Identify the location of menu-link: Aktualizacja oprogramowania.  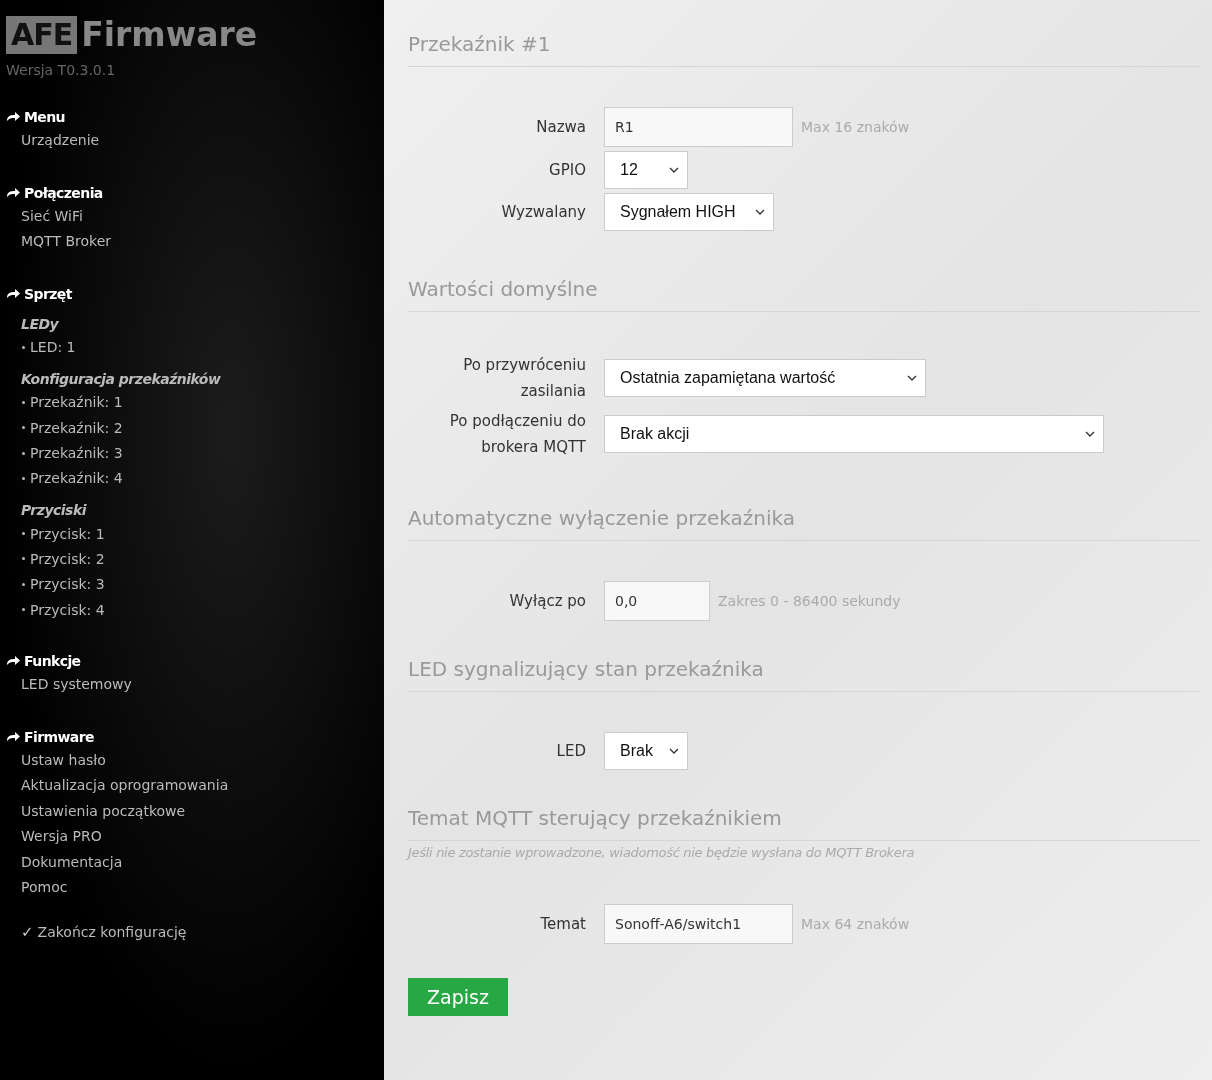
(125, 786).